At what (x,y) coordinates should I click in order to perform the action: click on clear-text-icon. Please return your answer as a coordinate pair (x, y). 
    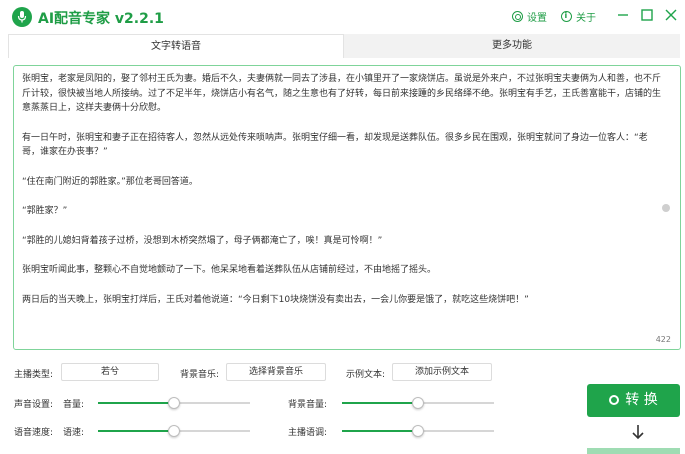
    Looking at the image, I should click on (666, 208).